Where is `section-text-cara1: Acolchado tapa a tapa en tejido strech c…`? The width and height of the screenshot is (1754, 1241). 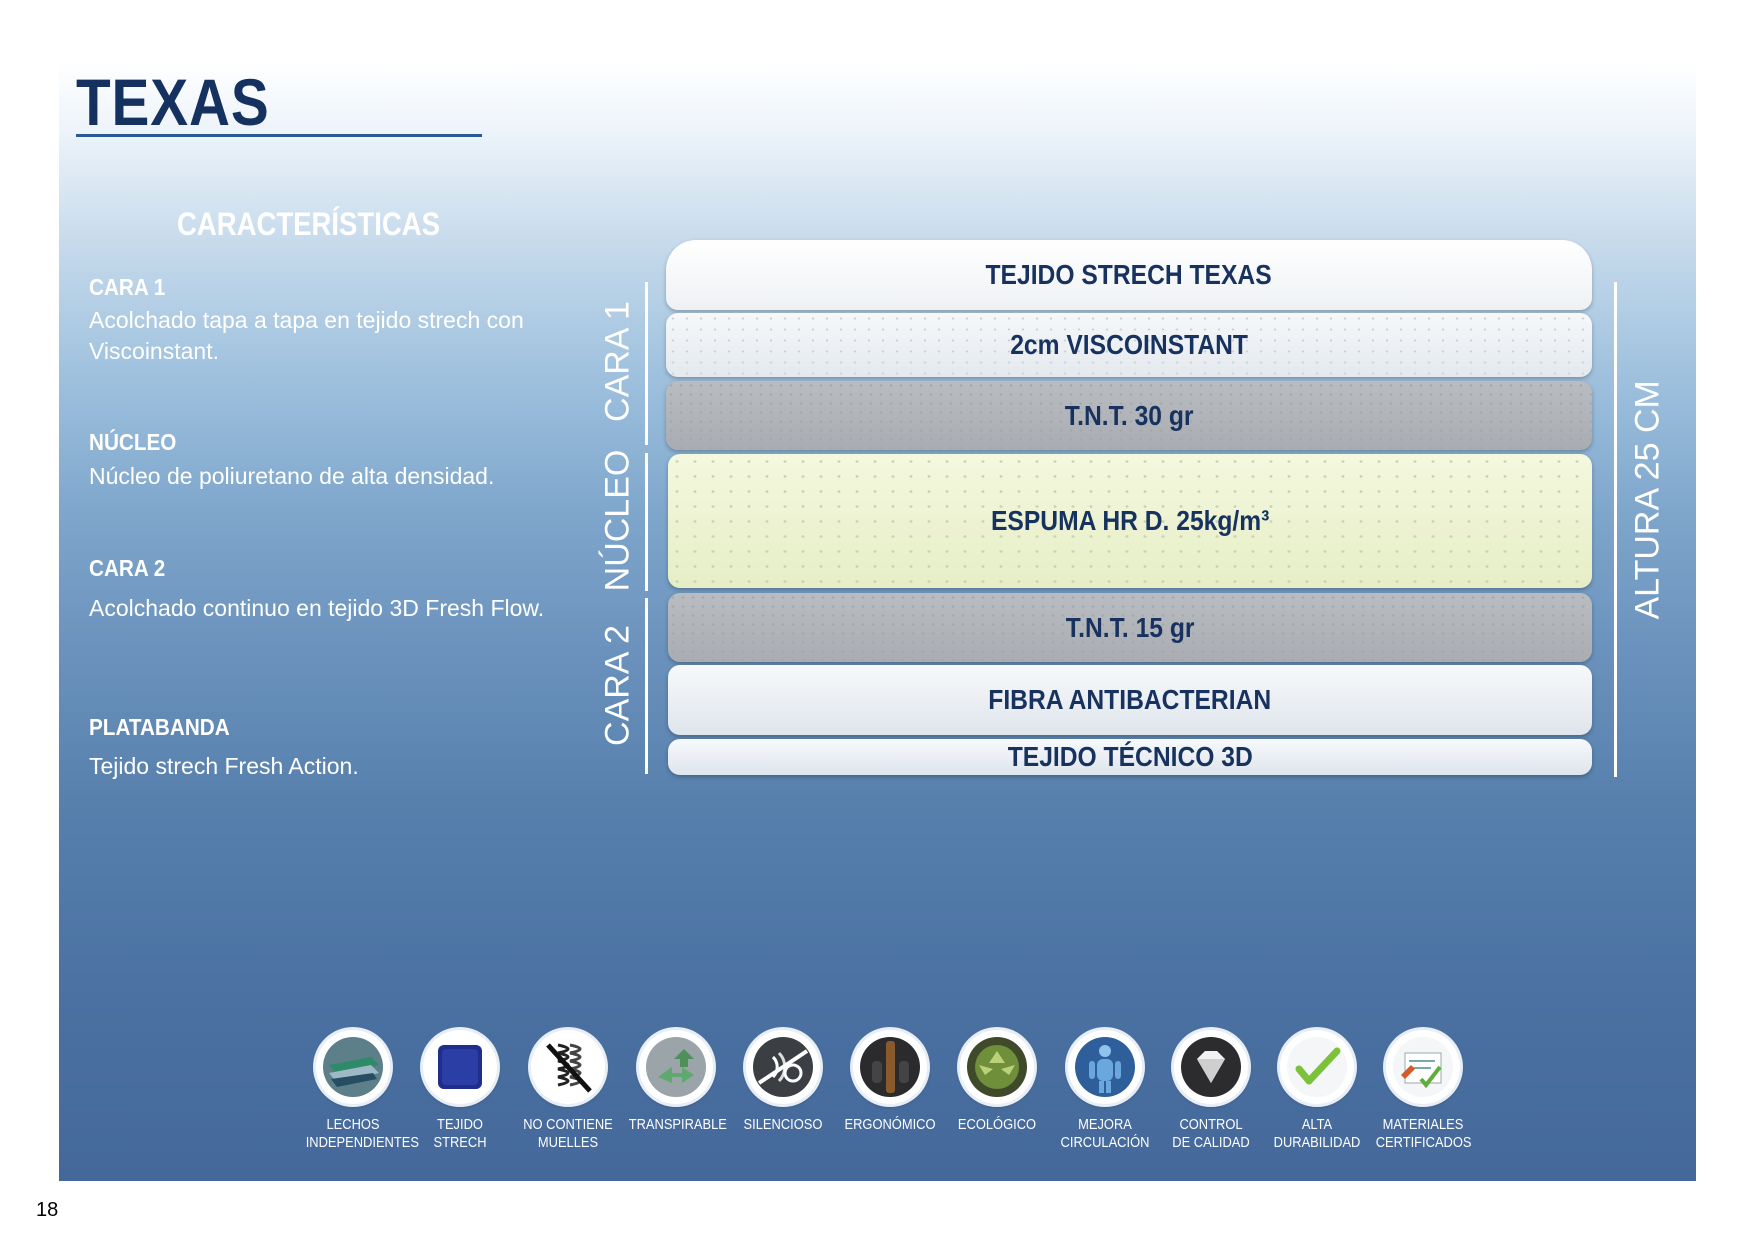 section-text-cara1: Acolchado tapa a tapa en tejido strech c… is located at coordinates (306, 335).